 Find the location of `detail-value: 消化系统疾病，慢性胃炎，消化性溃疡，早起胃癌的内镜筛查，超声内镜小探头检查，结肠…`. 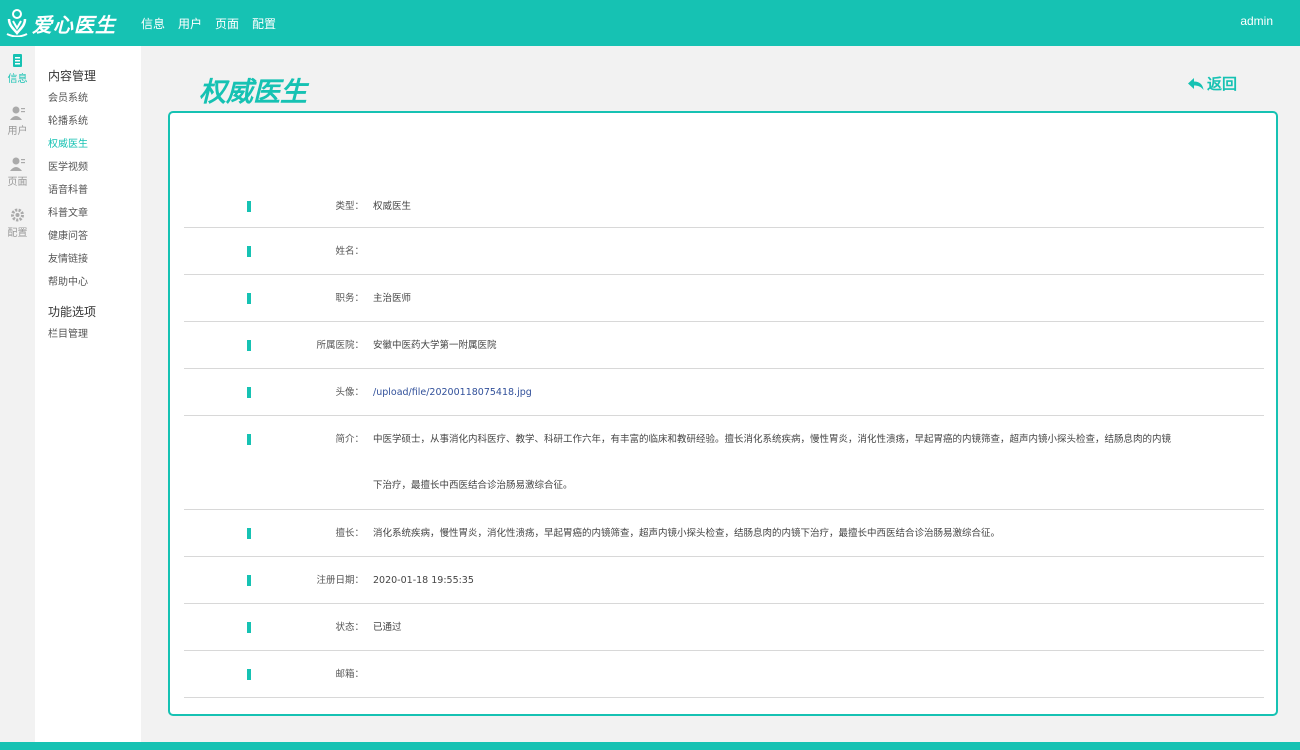

detail-value: 消化系统疾病，慢性胃炎，消化性溃疡，早起胃癌的内镜筛查，超声内镜小探头检查，结肠… is located at coordinates (687, 533).